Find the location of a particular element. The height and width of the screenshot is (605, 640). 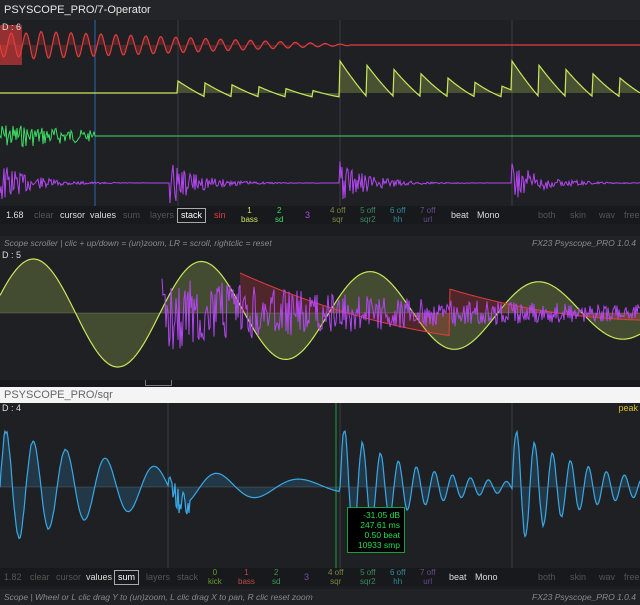

readout-smp: 10933 smp is located at coordinates (378, 545).